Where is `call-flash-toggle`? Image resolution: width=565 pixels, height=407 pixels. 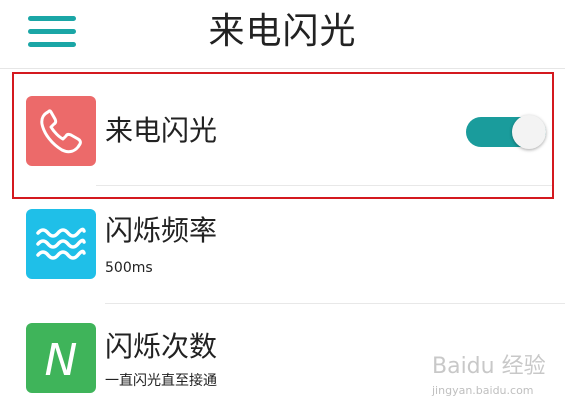 call-flash-toggle is located at coordinates (506, 132).